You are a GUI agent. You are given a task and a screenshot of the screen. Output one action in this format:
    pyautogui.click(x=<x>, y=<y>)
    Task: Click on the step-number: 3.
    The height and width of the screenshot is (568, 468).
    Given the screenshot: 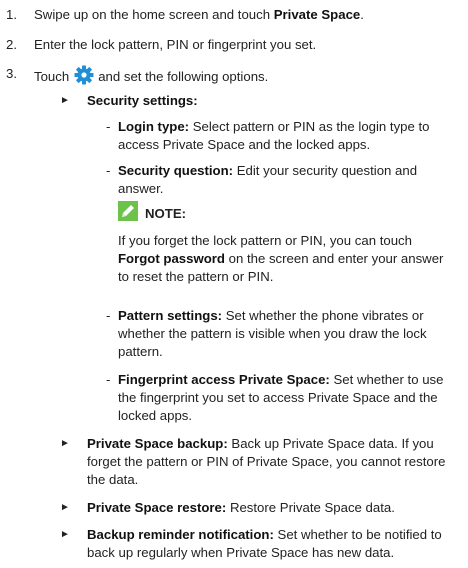 What is the action you would take?
    pyautogui.click(x=11, y=73)
    